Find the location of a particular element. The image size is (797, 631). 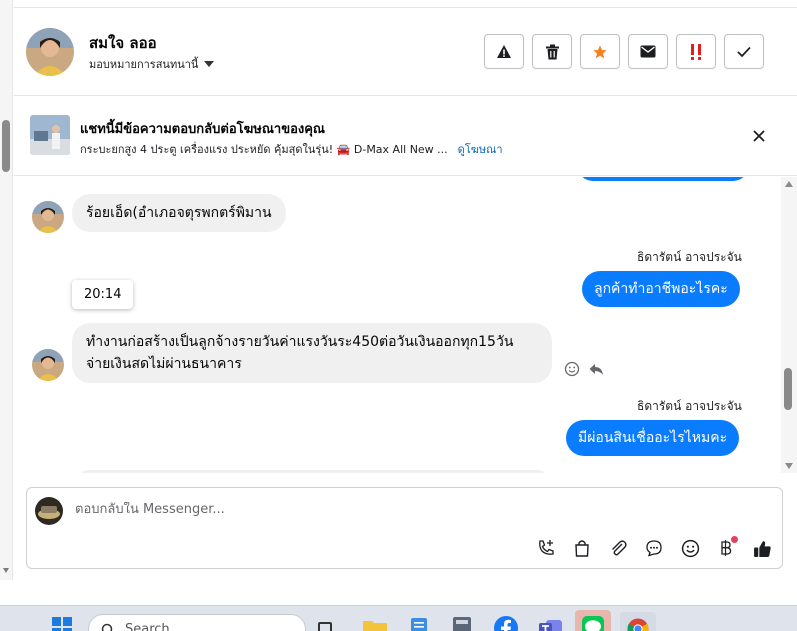

delete-button is located at coordinates (552, 51).